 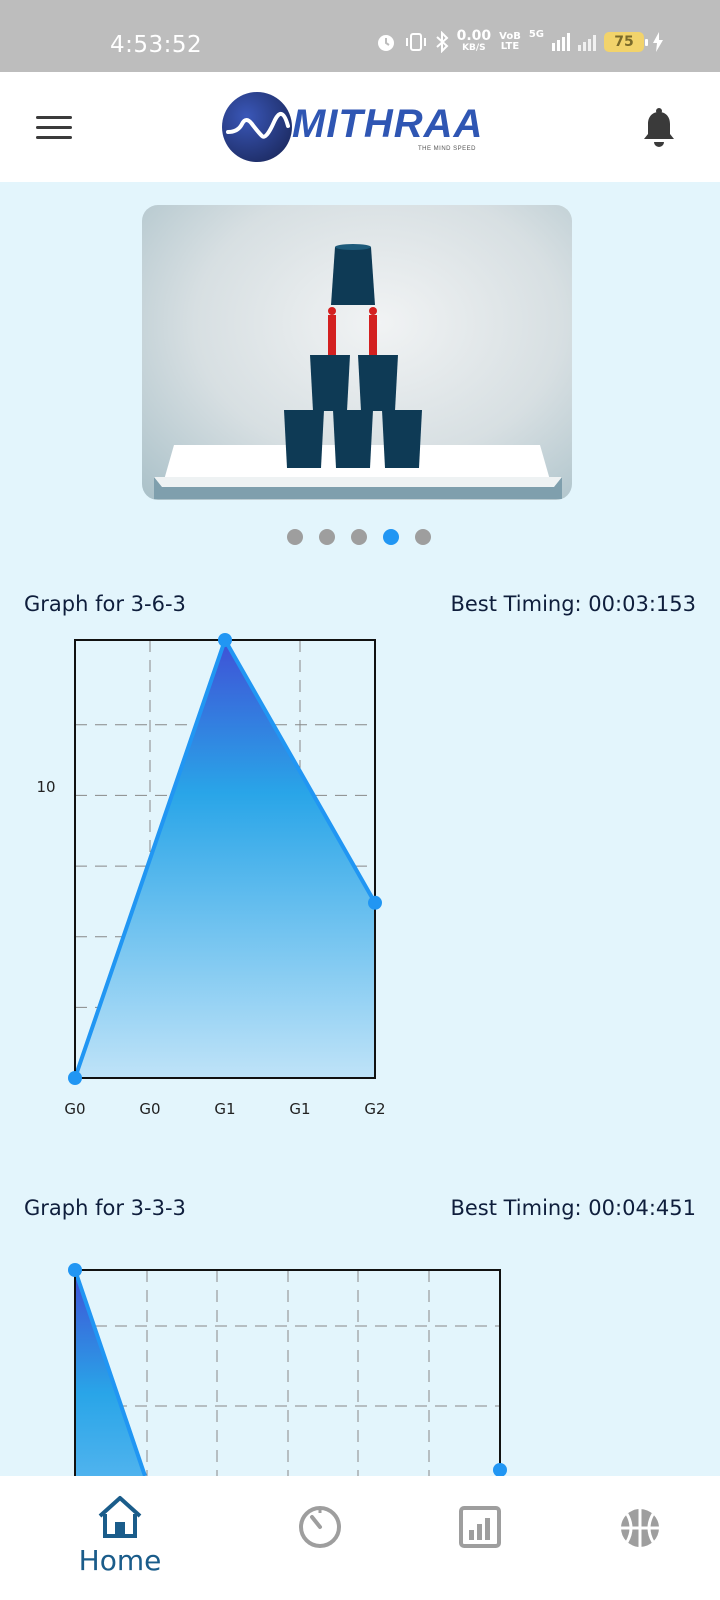 I want to click on nav-stats, so click(x=480, y=1538).